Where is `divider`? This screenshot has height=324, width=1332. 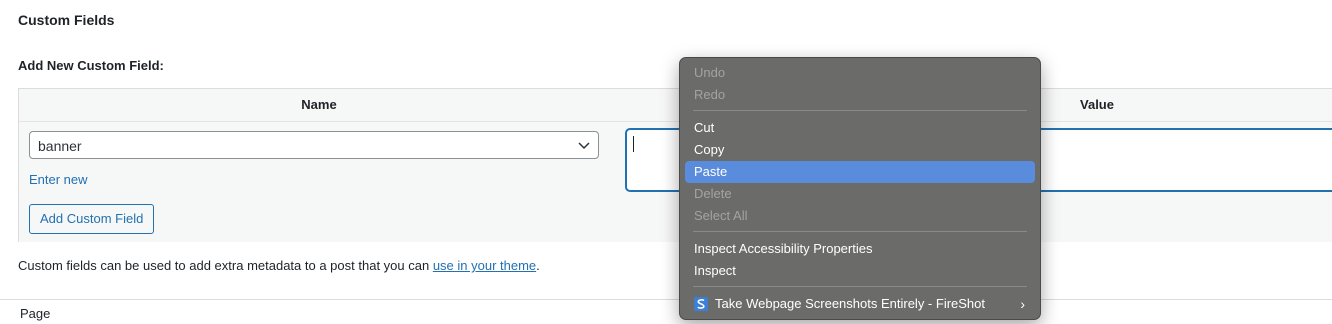
divider is located at coordinates (666, 299).